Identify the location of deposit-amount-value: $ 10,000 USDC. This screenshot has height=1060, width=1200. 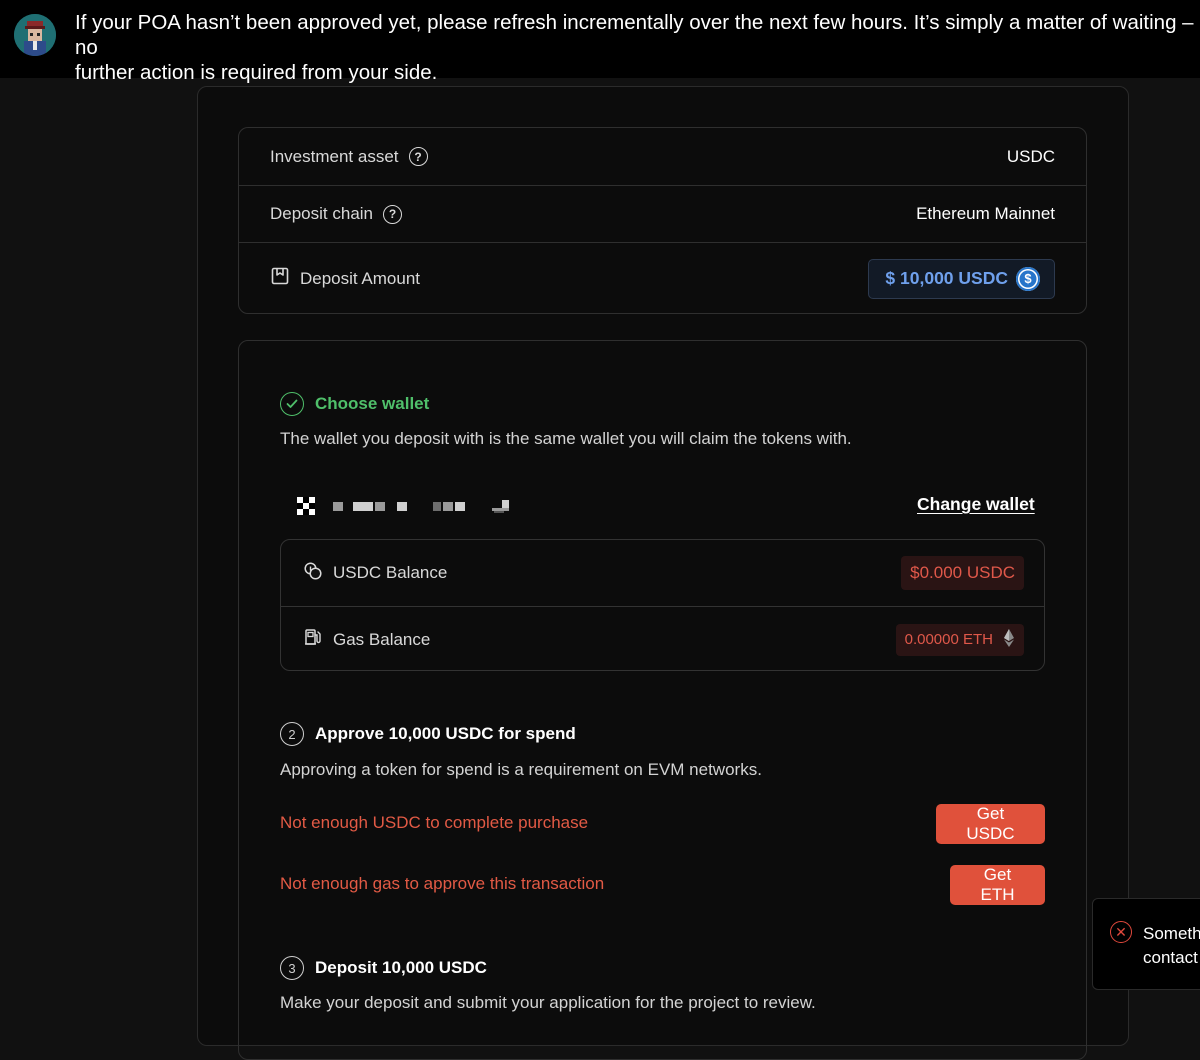
(946, 278).